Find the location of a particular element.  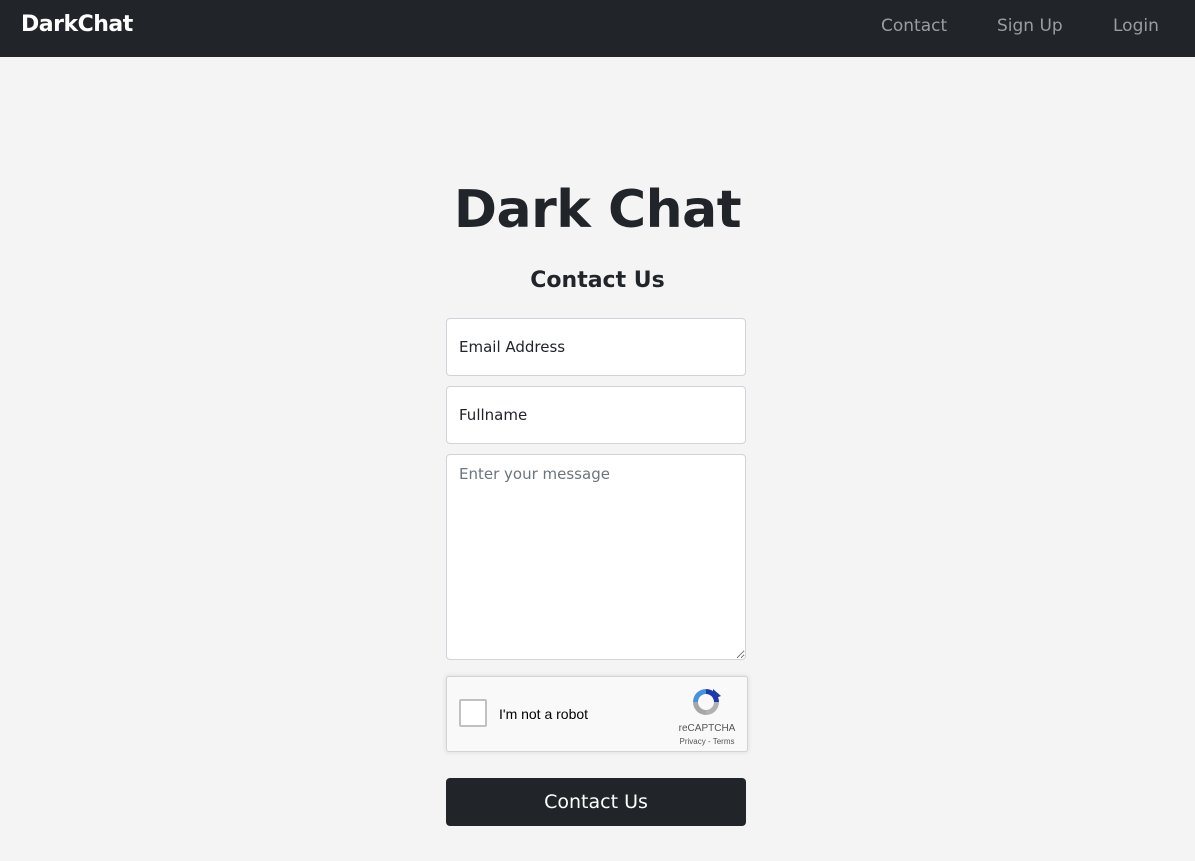

page-title: Dark Chat is located at coordinates (597, 210).